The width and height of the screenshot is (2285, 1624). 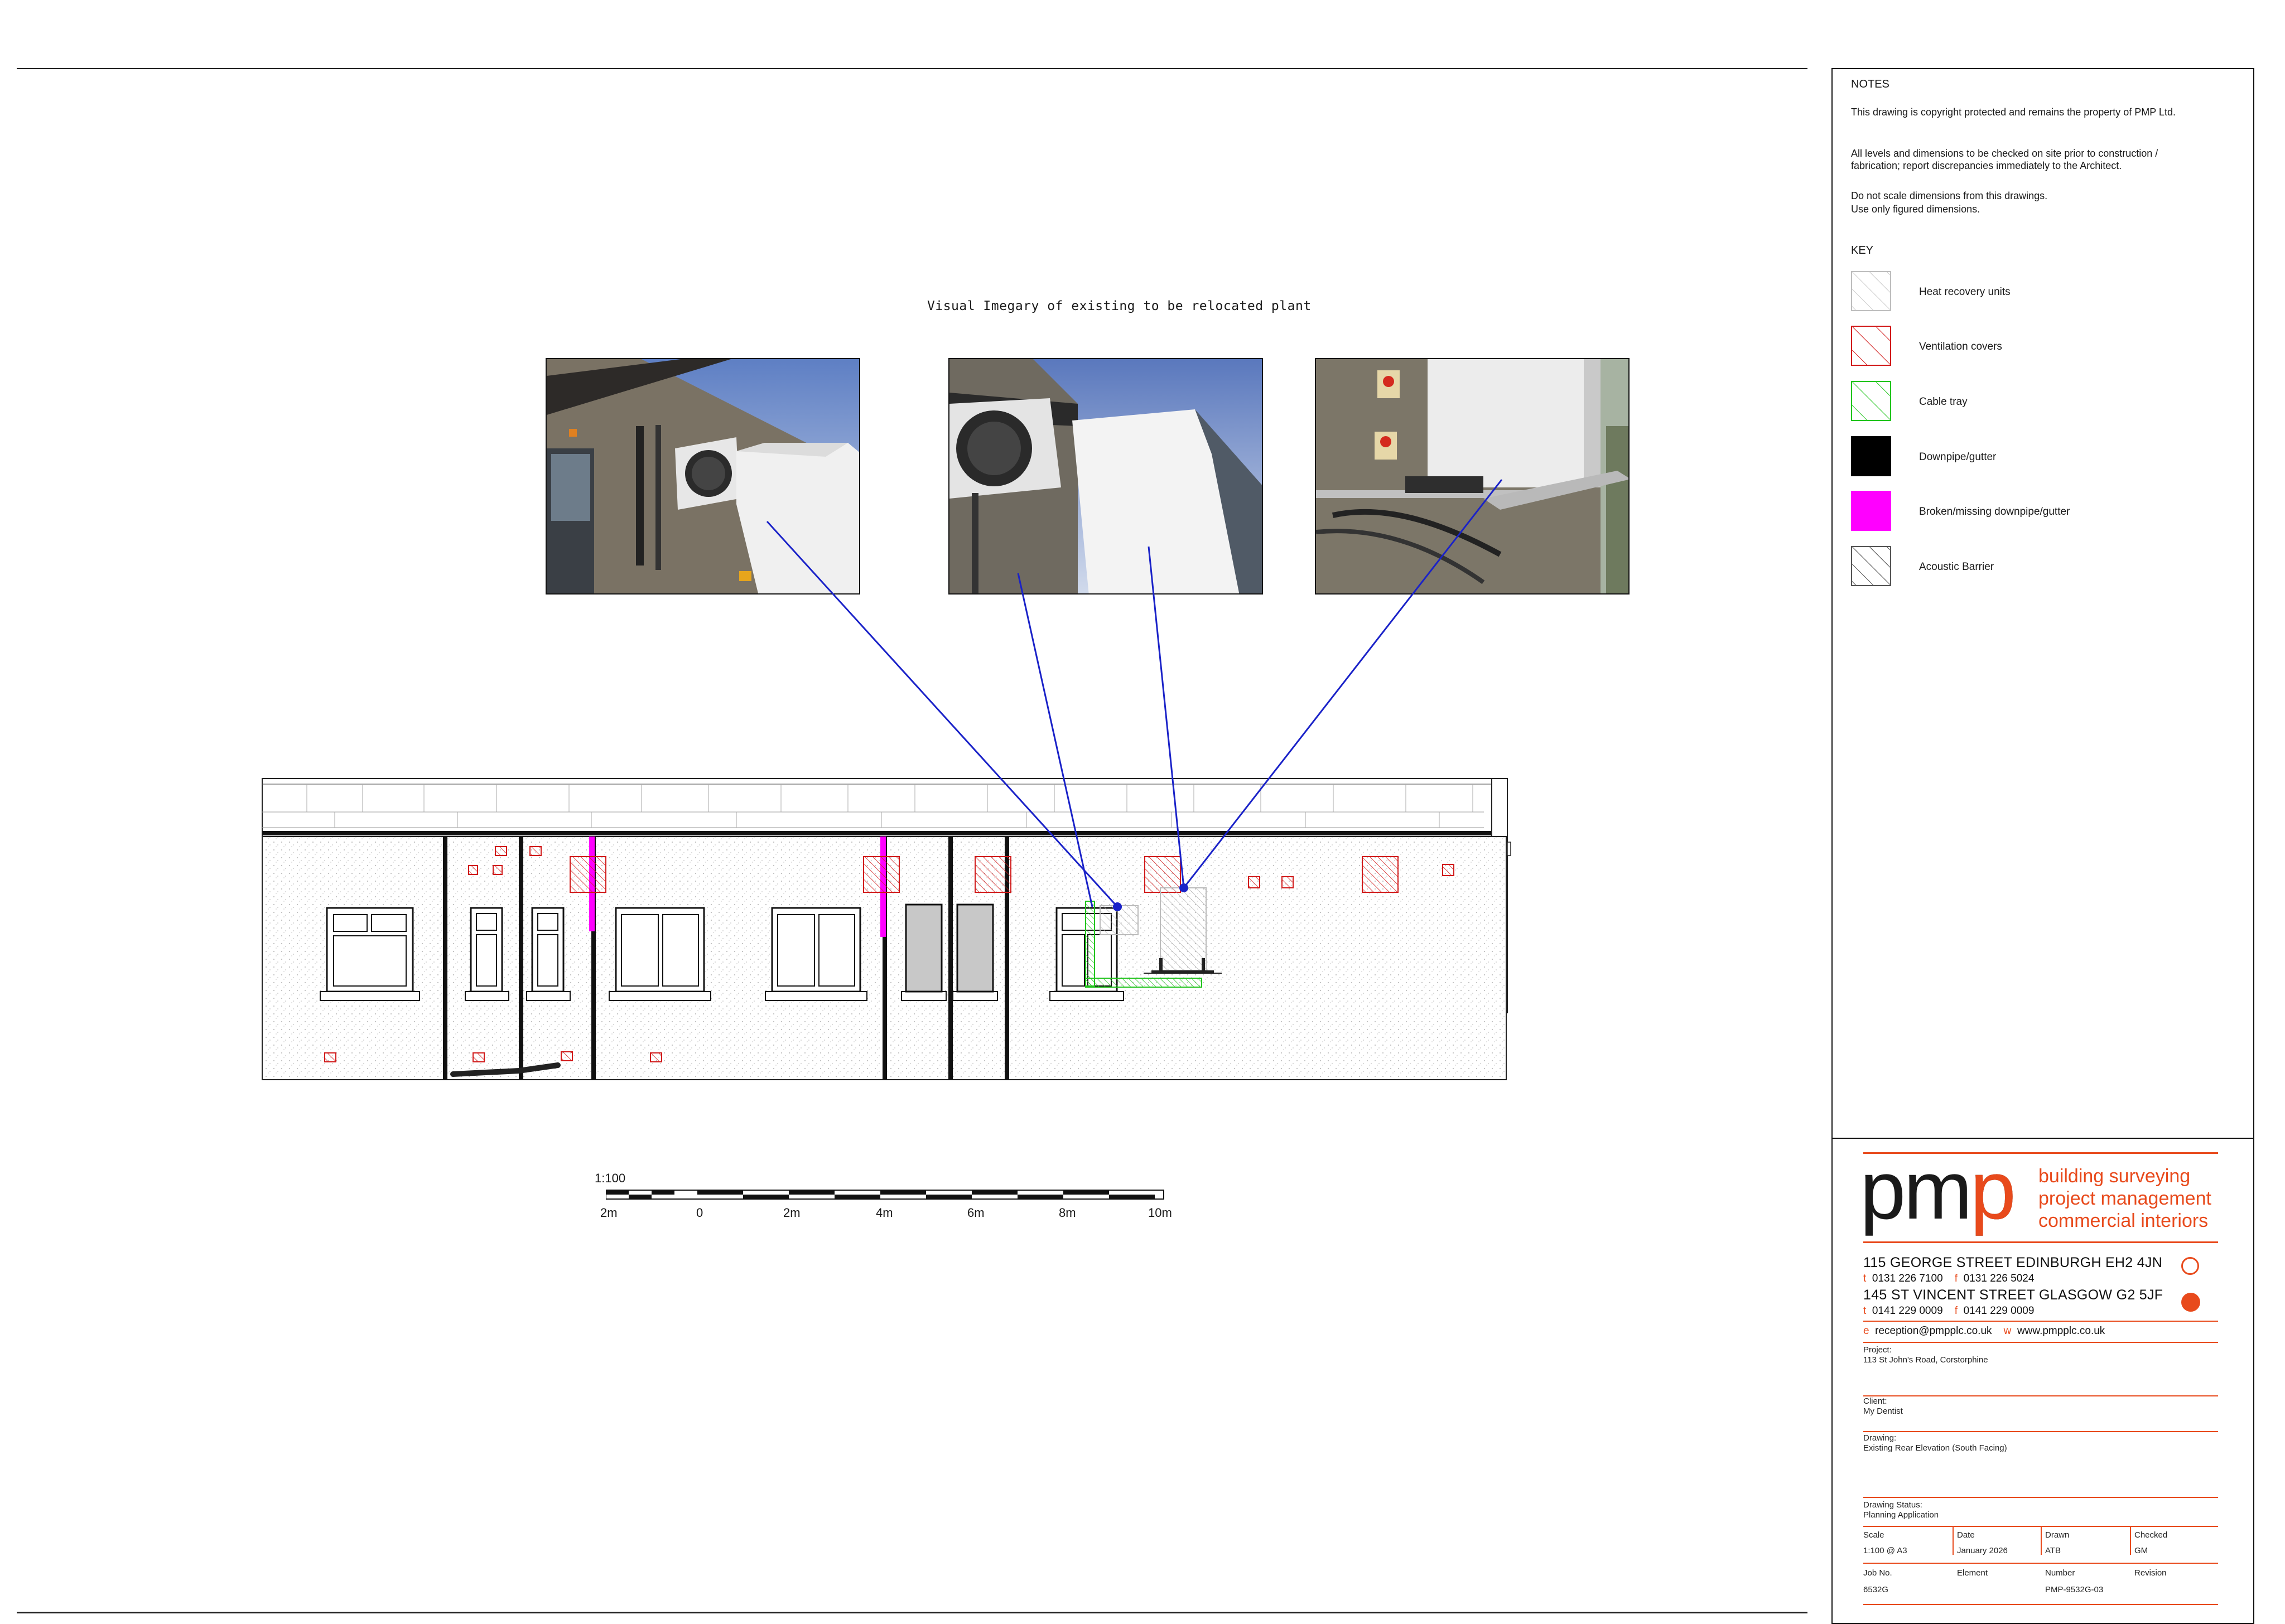 I want to click on project-label: Project:, so click(x=1877, y=1350).